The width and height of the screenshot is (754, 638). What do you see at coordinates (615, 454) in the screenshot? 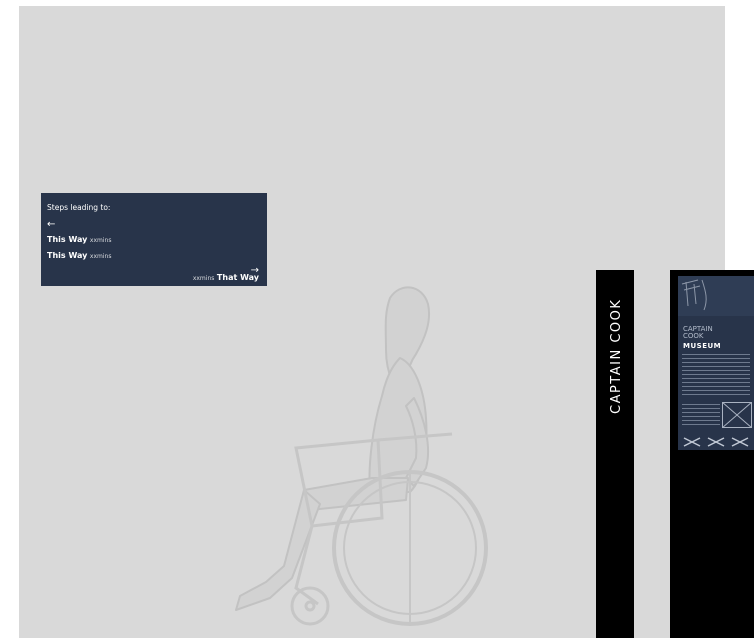
I see `captain-cook-pylon: CAPTAIN COOK` at bounding box center [615, 454].